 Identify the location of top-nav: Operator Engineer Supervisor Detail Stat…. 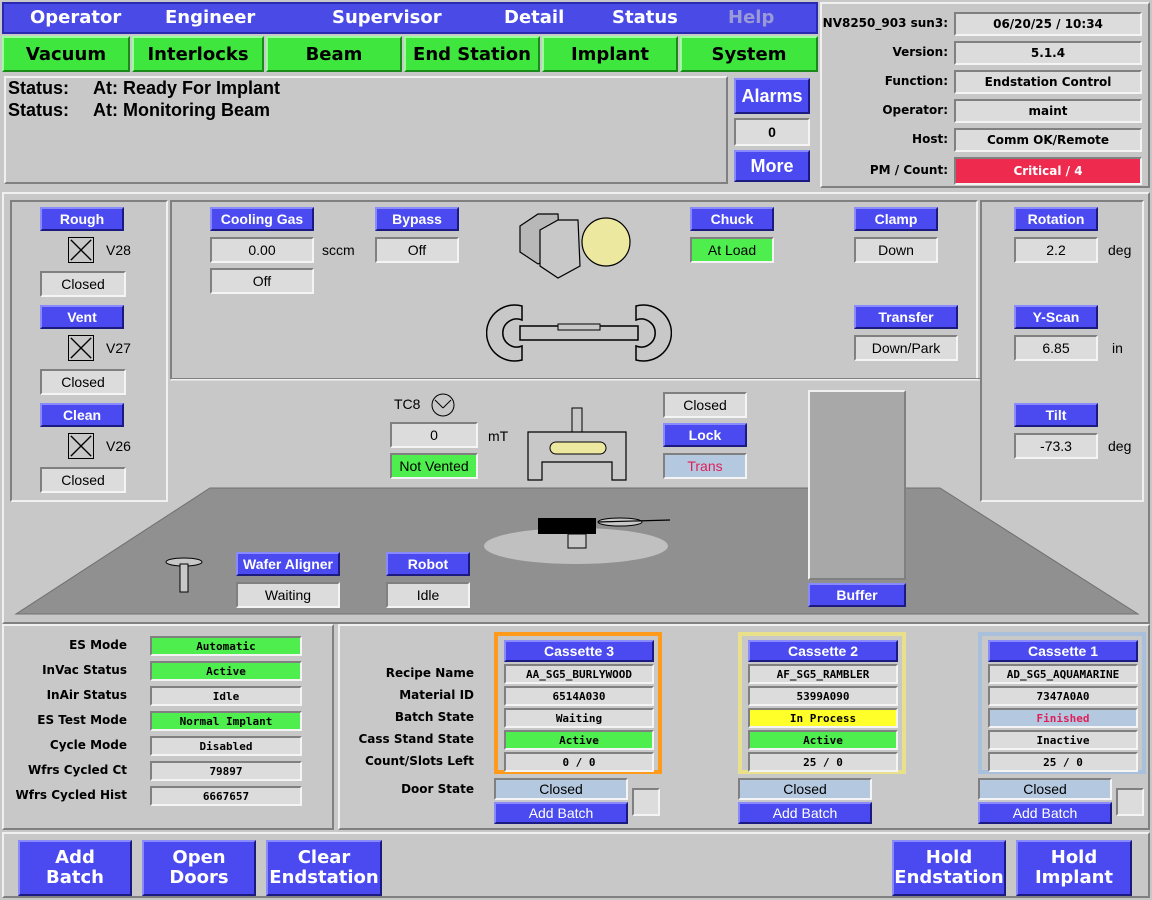
(410, 18).